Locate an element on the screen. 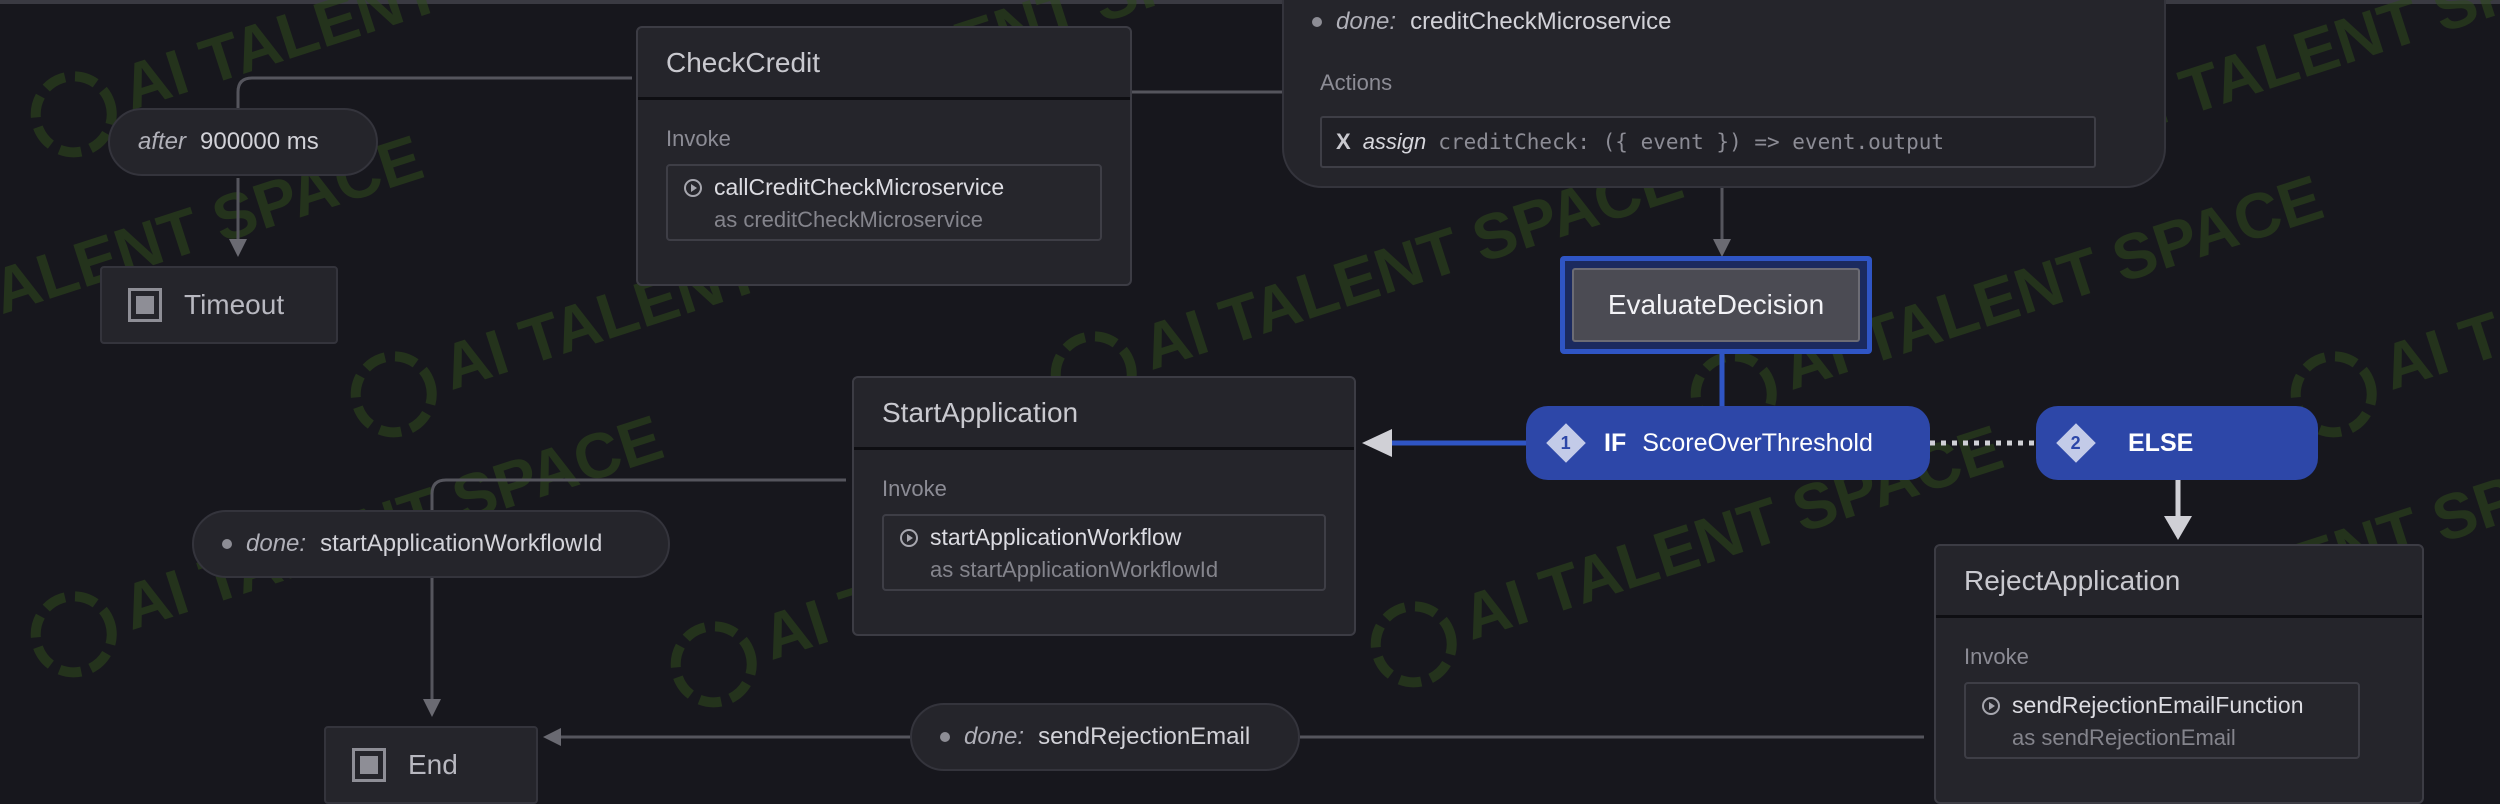  branch-guard: ScoreOverThreshold is located at coordinates (1757, 442).